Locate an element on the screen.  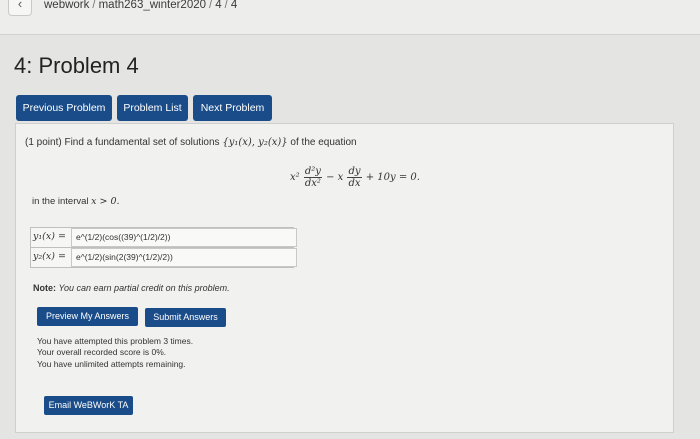
breadcrumb-item: math263_winter2020 is located at coordinates (152, 5).